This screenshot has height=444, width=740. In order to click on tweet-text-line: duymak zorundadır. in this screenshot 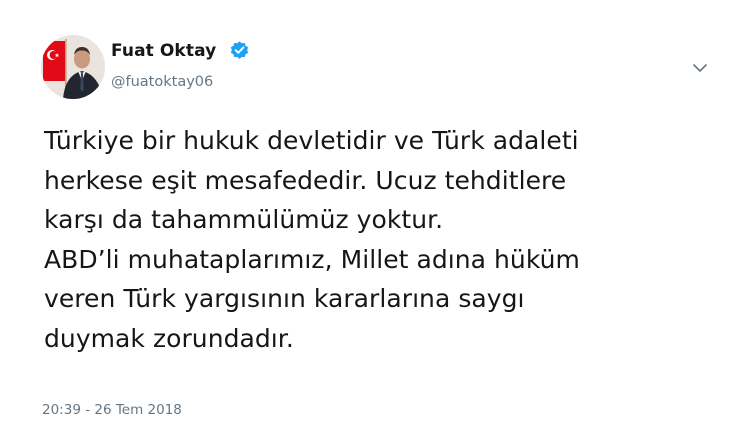, I will do `click(169, 338)`.